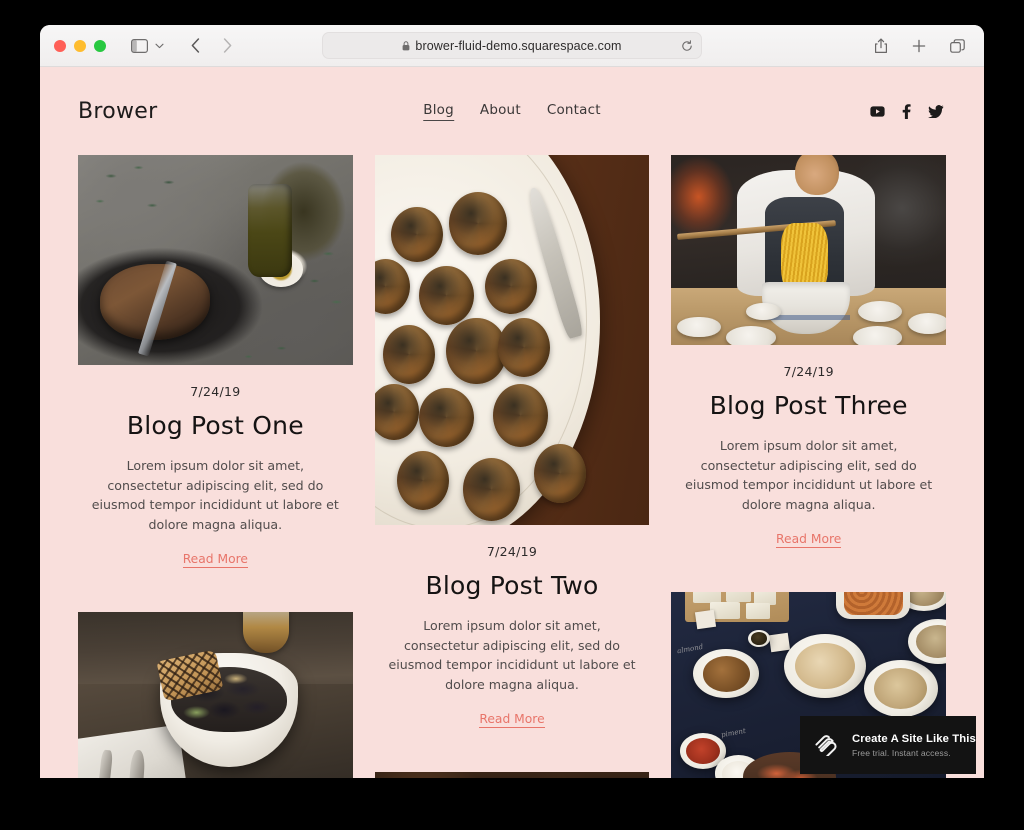  Describe the element at coordinates (900, 689) in the screenshot. I see `crisps-bowl` at that location.